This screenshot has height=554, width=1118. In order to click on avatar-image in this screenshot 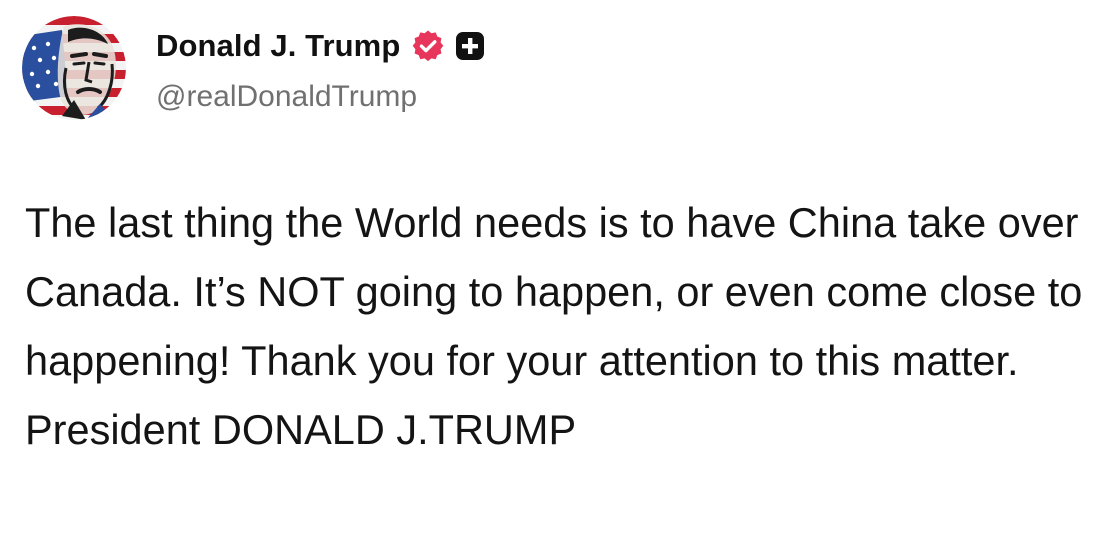, I will do `click(74, 68)`.